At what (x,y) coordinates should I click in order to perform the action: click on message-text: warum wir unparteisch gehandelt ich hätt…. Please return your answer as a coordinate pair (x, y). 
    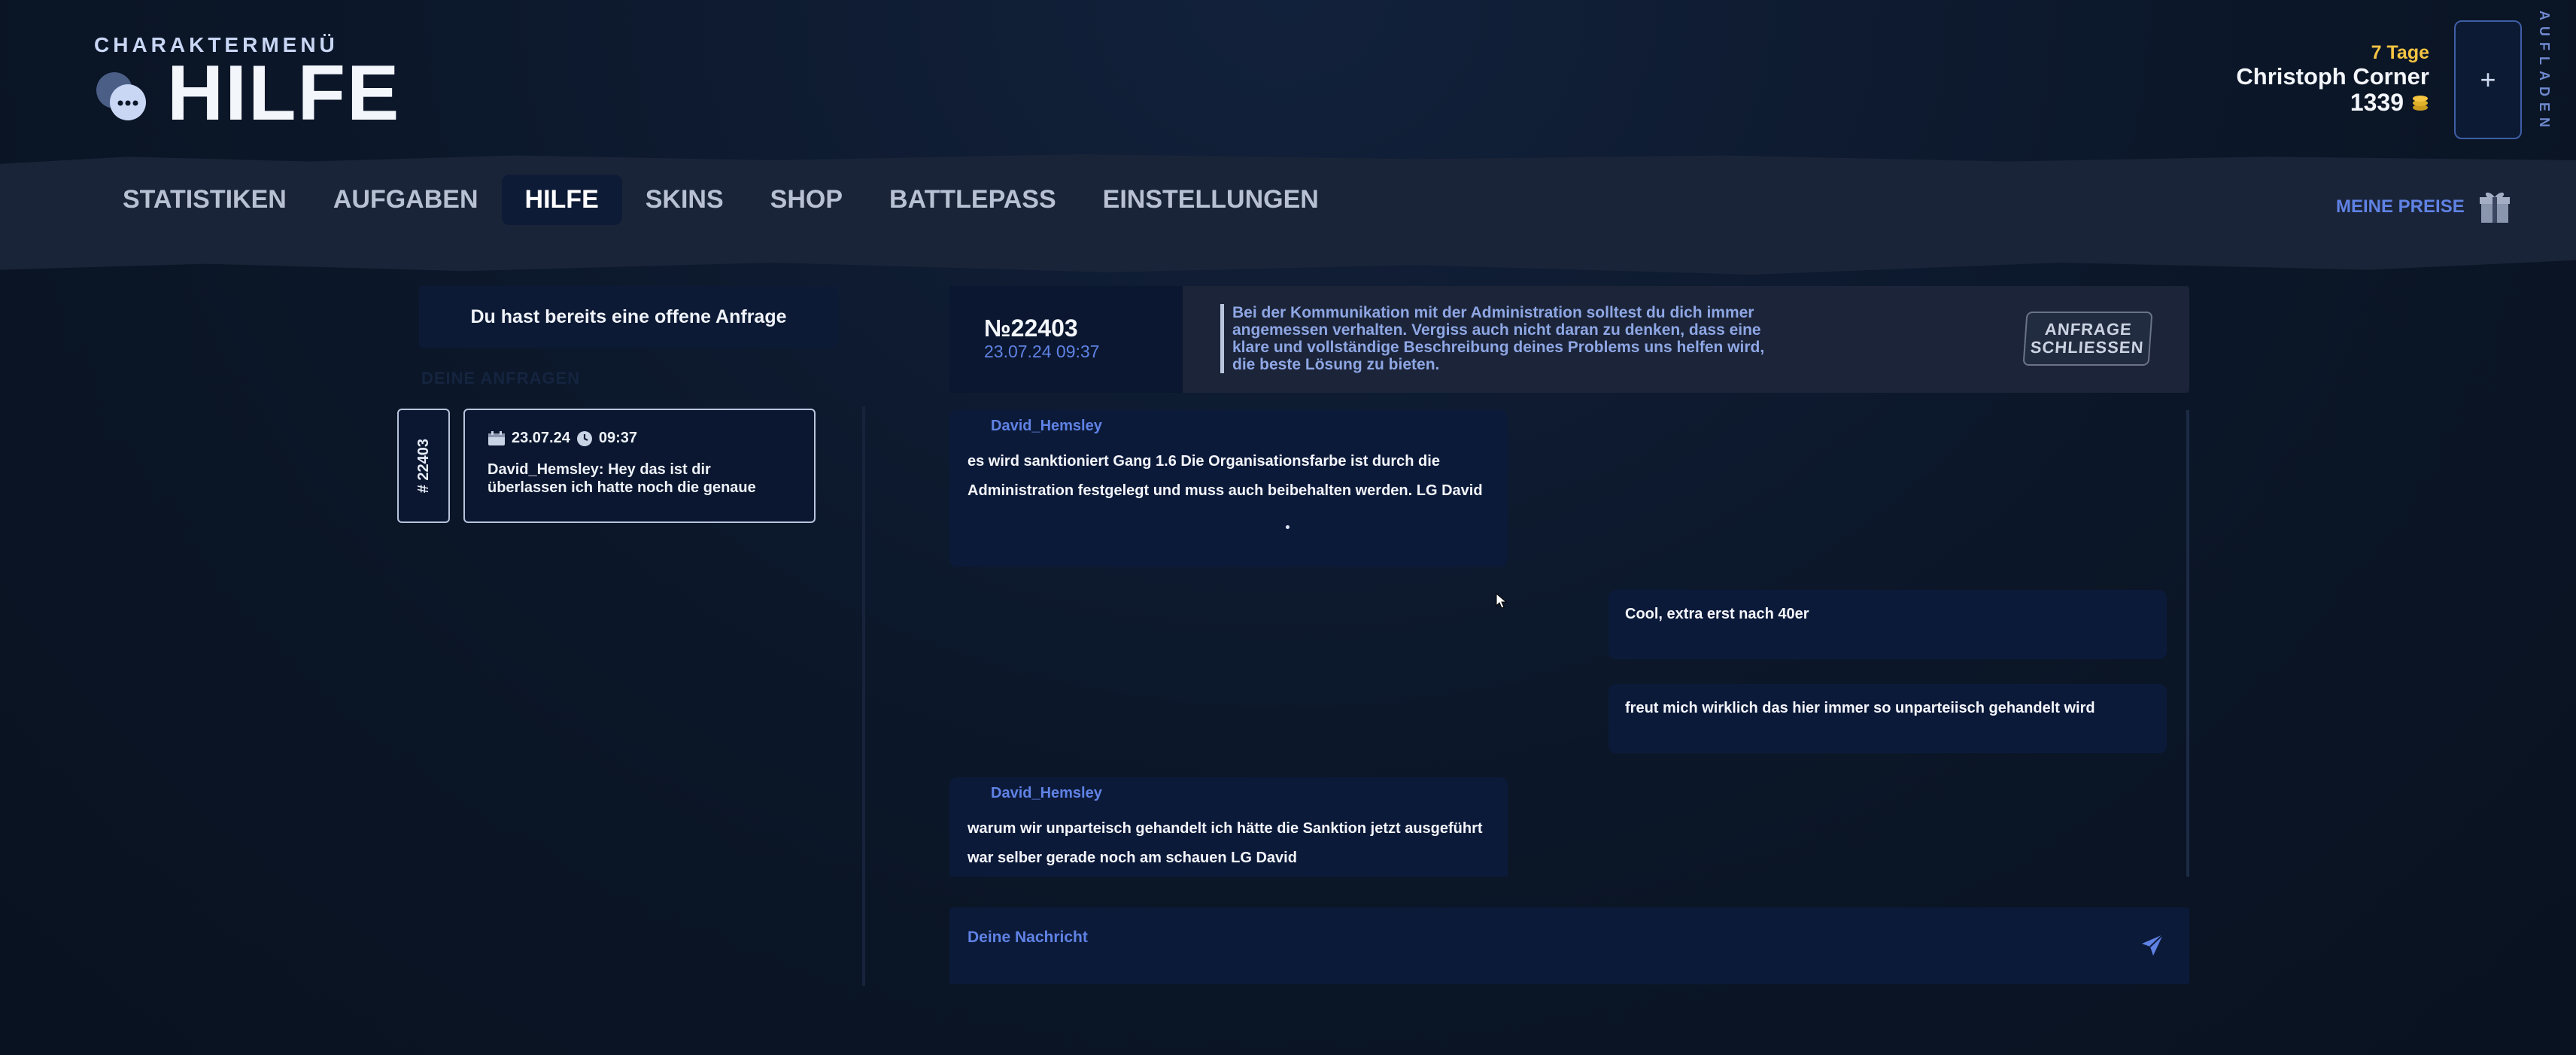
    Looking at the image, I should click on (1225, 843).